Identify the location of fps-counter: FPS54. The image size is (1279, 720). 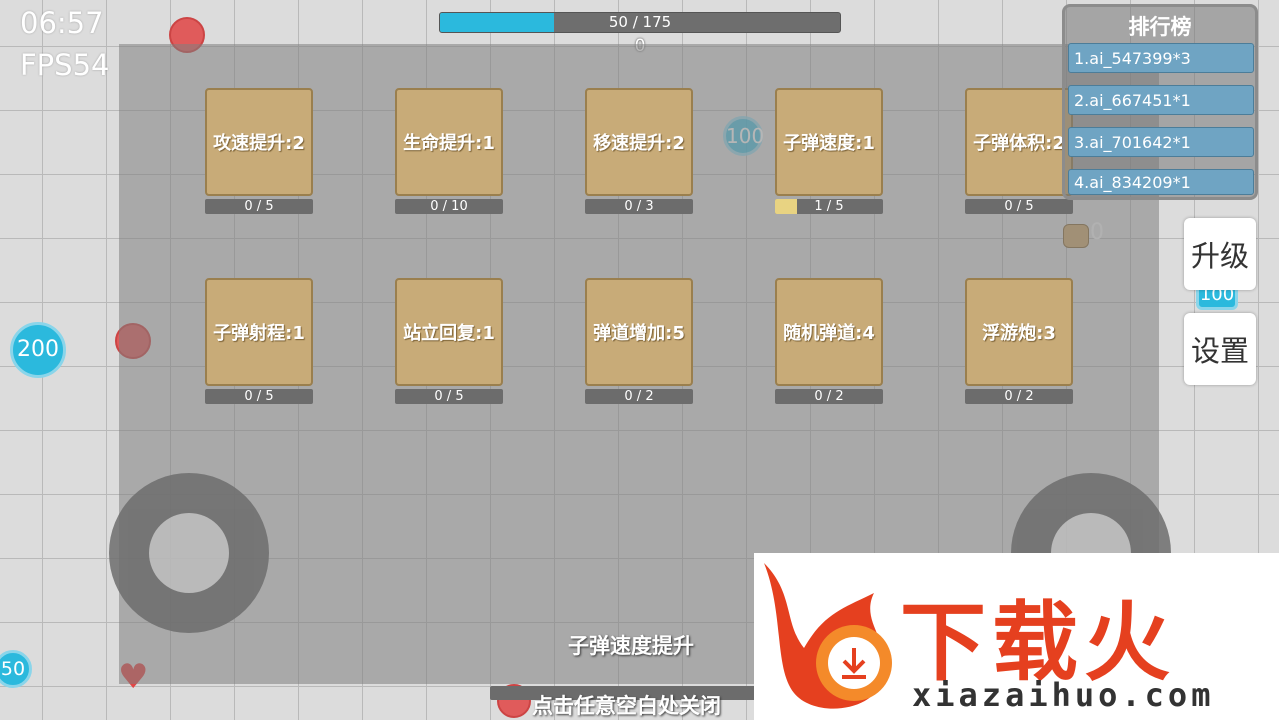
(65, 65).